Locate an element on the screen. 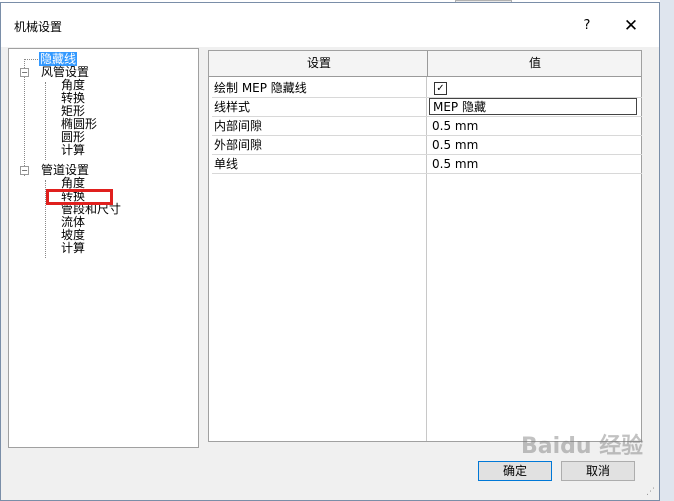 This screenshot has height=501, width=674. inside-gap-value: 0.5 mm is located at coordinates (453, 126).